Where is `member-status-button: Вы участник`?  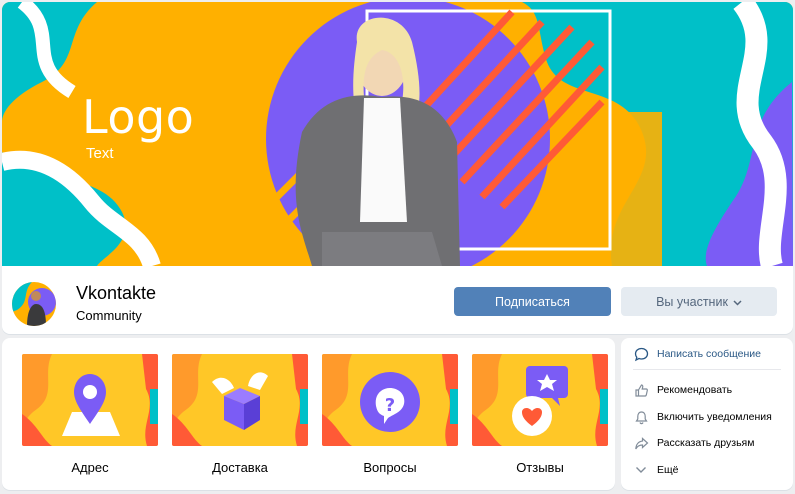 member-status-button: Вы участник is located at coordinates (699, 301).